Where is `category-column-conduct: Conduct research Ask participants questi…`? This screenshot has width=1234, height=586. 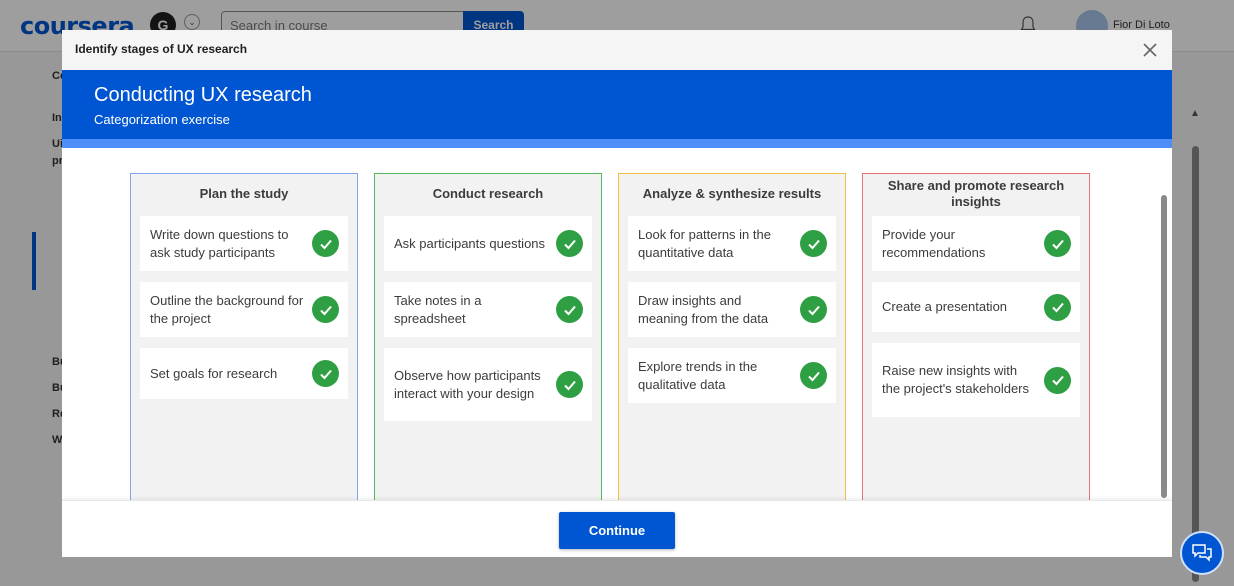
category-column-conduct: Conduct research Ask participants questi… is located at coordinates (488, 338).